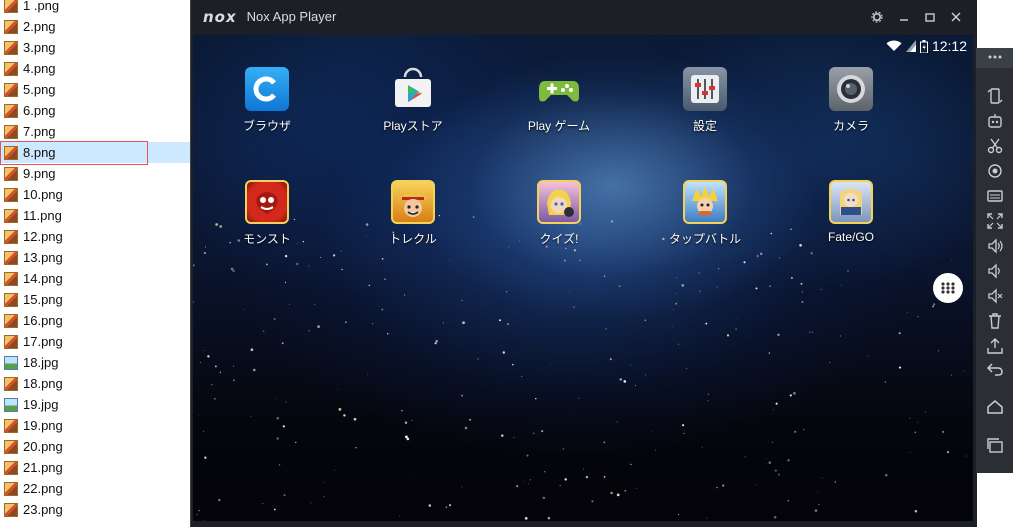 The height and width of the screenshot is (527, 1013). I want to click on file-item: 21.png, so click(95, 467).